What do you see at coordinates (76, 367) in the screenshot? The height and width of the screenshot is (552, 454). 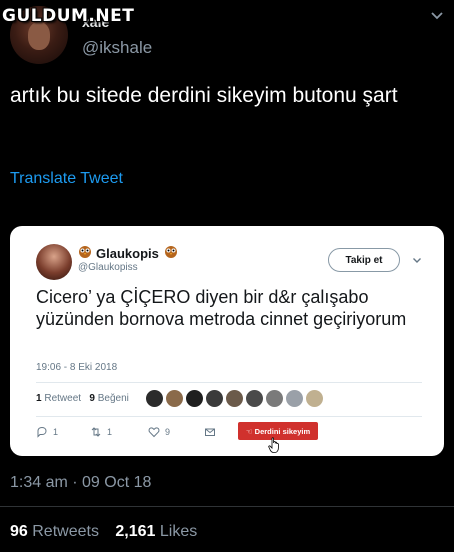 I see `quoted-time: 19:06 - 8 Eki 2018` at bounding box center [76, 367].